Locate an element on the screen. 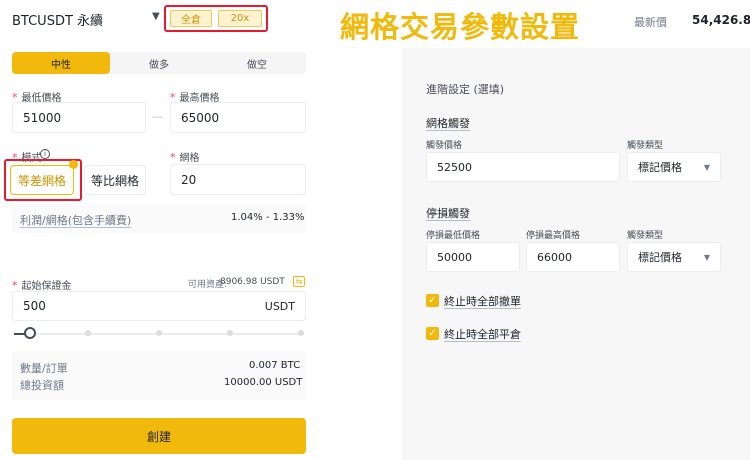 The height and width of the screenshot is (460, 750). max-price-input: 65000 is located at coordinates (238, 117).